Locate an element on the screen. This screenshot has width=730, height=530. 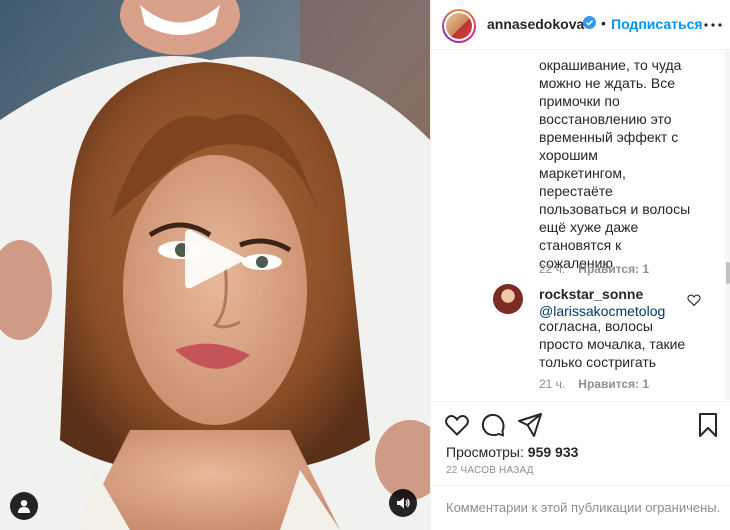
follow-button: Подписаться is located at coordinates (657, 24).